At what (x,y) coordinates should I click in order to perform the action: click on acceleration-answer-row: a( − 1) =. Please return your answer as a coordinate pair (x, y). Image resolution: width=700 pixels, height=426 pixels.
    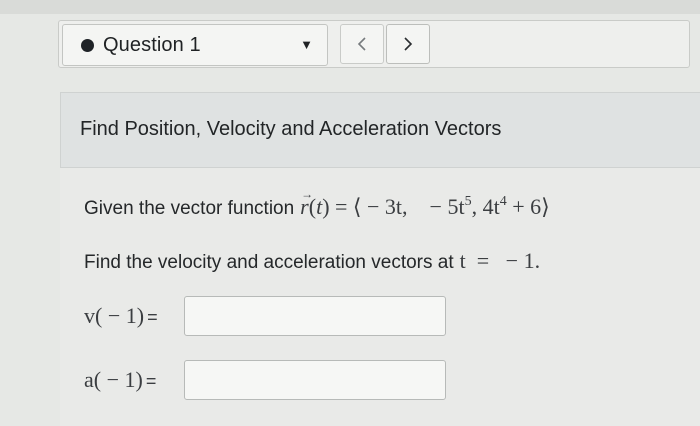
    Looking at the image, I should click on (265, 380).